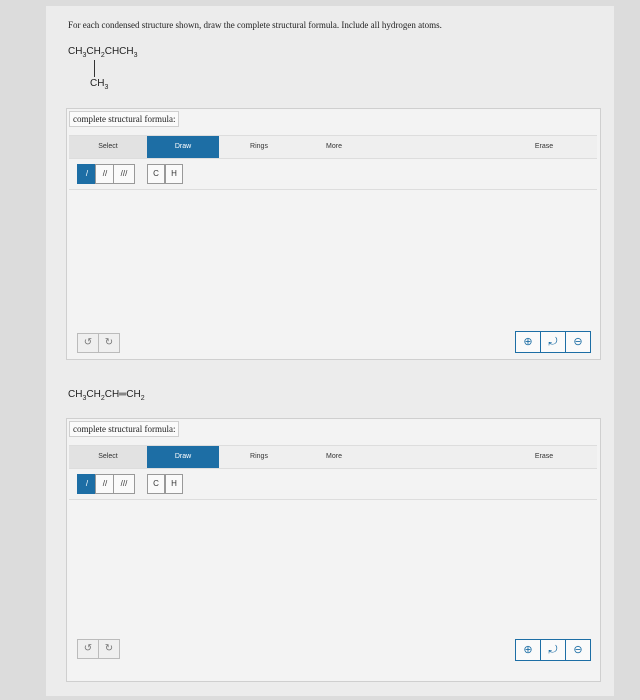 This screenshot has width=640, height=700. What do you see at coordinates (94, 68) in the screenshot?
I see `branch-bond` at bounding box center [94, 68].